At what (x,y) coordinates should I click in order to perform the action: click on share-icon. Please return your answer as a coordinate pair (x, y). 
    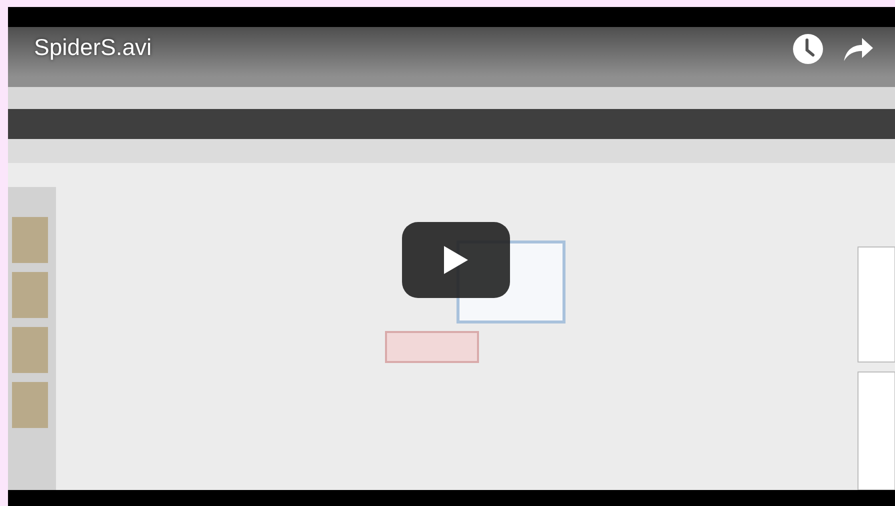
    Looking at the image, I should click on (858, 49).